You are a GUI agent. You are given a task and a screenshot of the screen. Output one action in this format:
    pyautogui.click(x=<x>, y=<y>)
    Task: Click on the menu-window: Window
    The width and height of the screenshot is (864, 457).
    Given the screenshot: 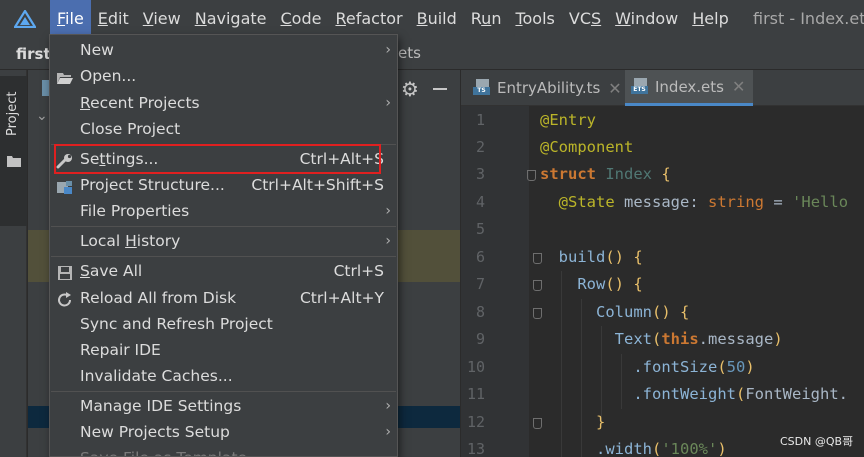 What is the action you would take?
    pyautogui.click(x=646, y=19)
    